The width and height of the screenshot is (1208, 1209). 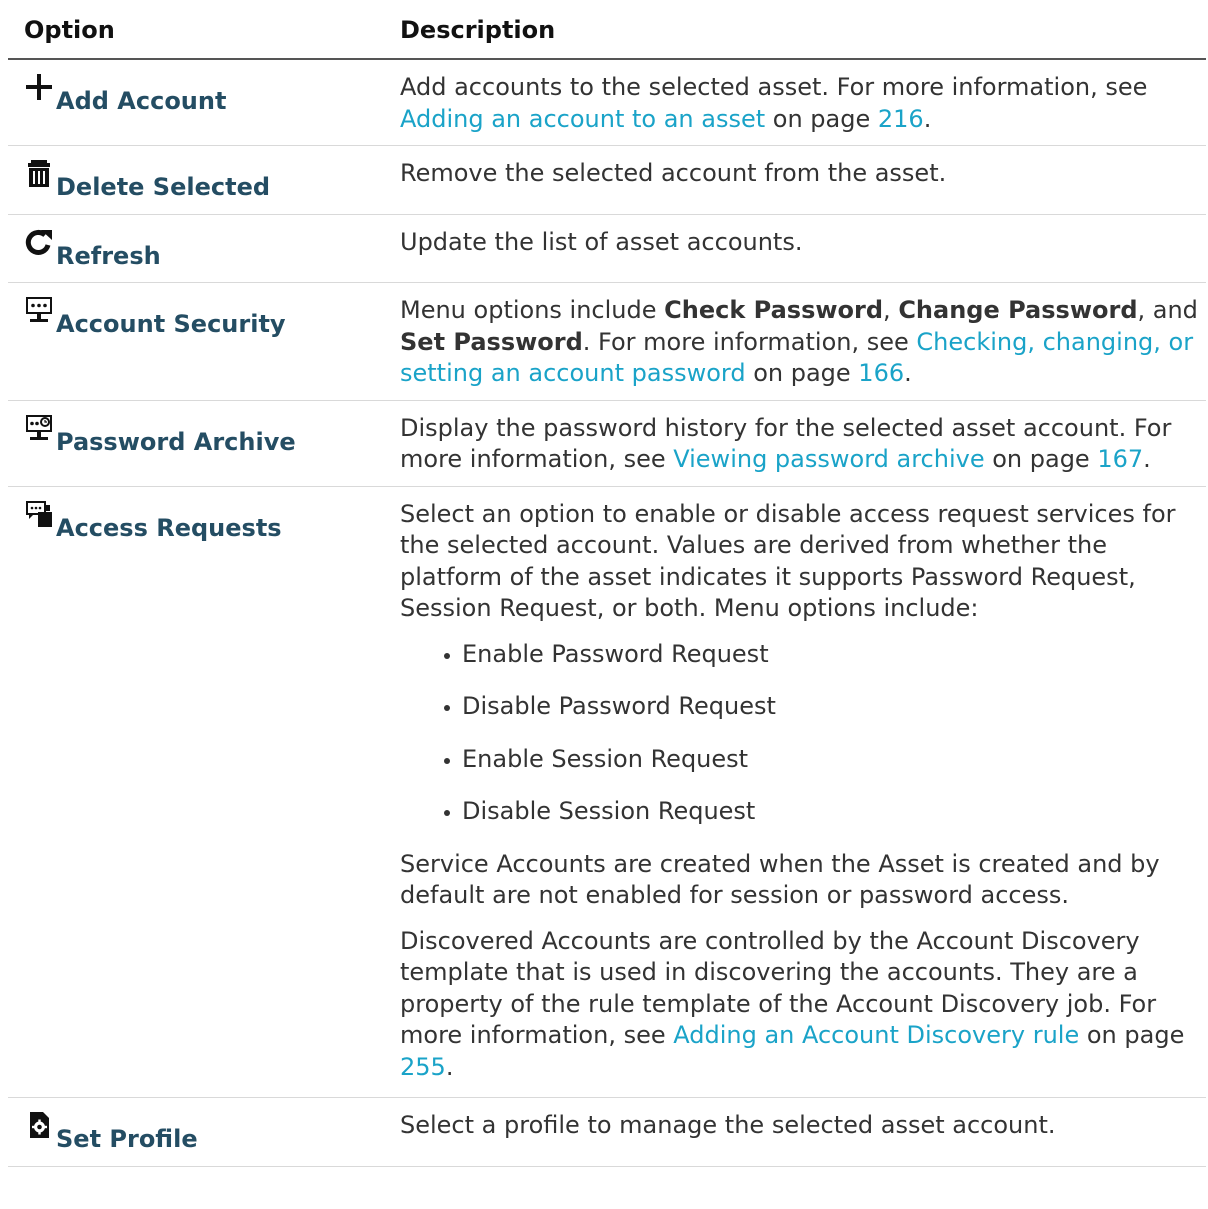 What do you see at coordinates (491, 341) in the screenshot?
I see `menu-option-name: Set Password` at bounding box center [491, 341].